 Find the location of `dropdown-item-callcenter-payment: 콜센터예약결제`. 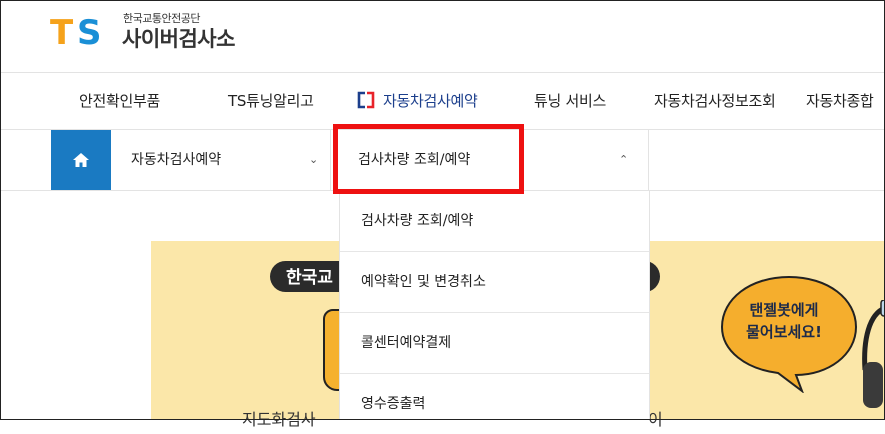

dropdown-item-callcenter-payment: 콜센터예약결제 is located at coordinates (494, 343).